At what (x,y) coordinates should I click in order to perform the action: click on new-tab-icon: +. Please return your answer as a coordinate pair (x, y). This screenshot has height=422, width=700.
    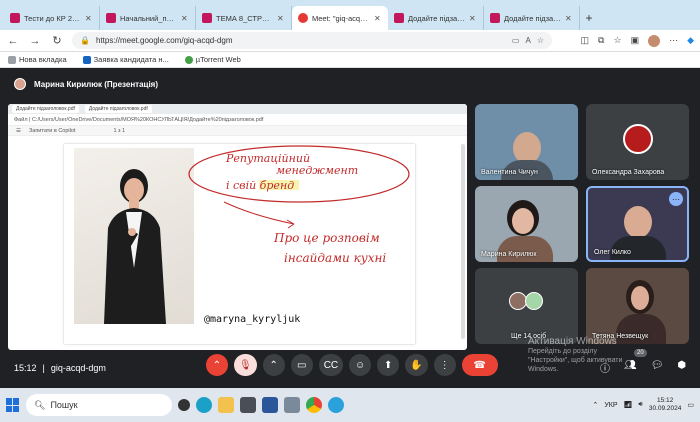
    Looking at the image, I should click on (589, 18).